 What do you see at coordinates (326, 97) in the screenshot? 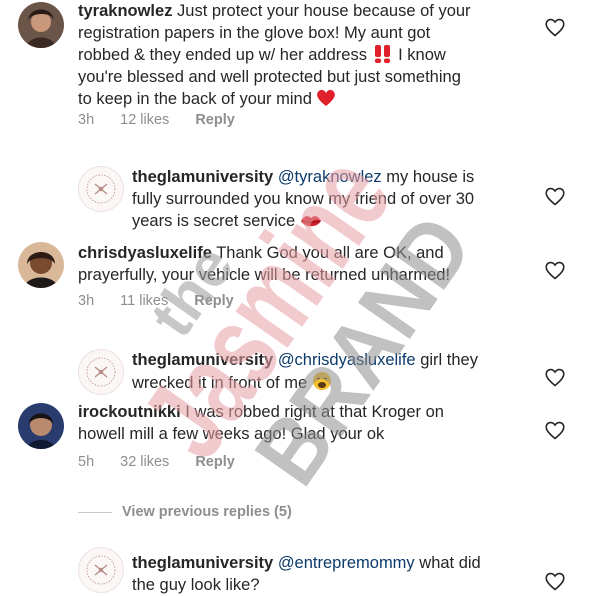
I see `red-heart-emoji` at bounding box center [326, 97].